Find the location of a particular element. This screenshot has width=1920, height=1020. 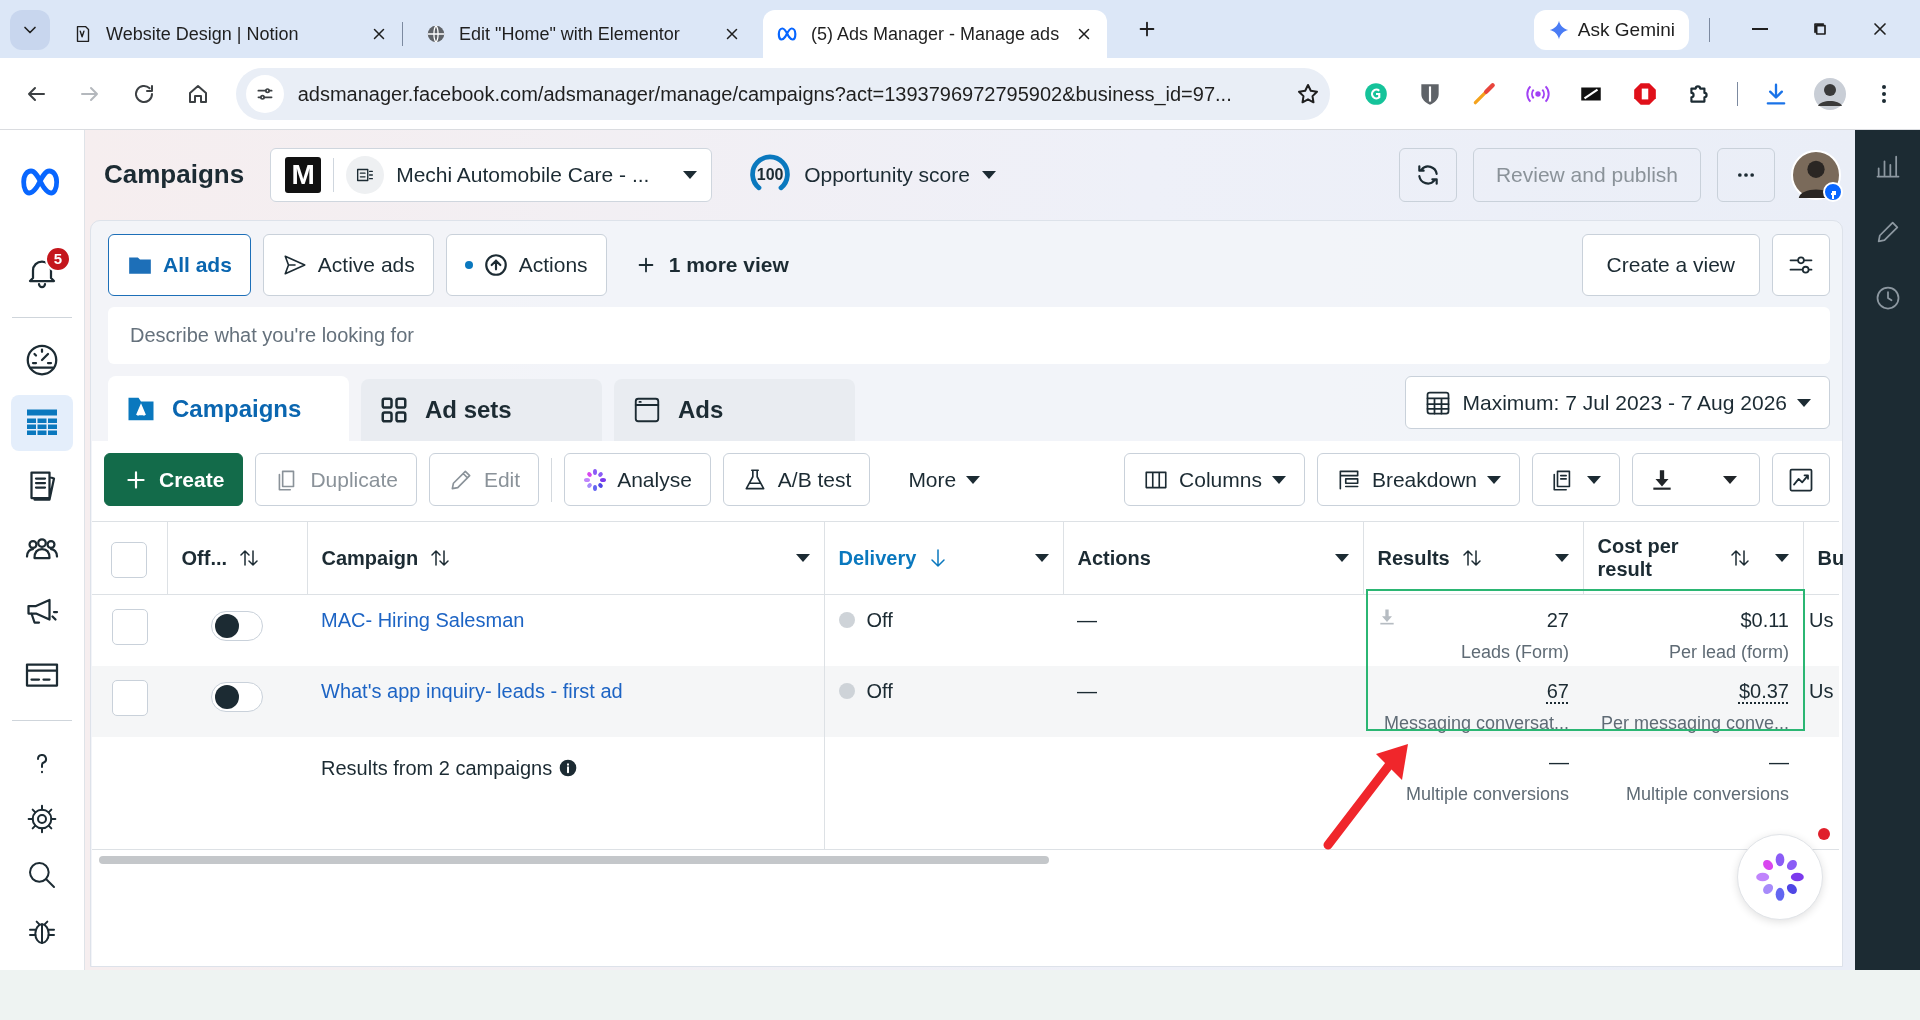

metric-note: Leads (Form) is located at coordinates (1514, 652).